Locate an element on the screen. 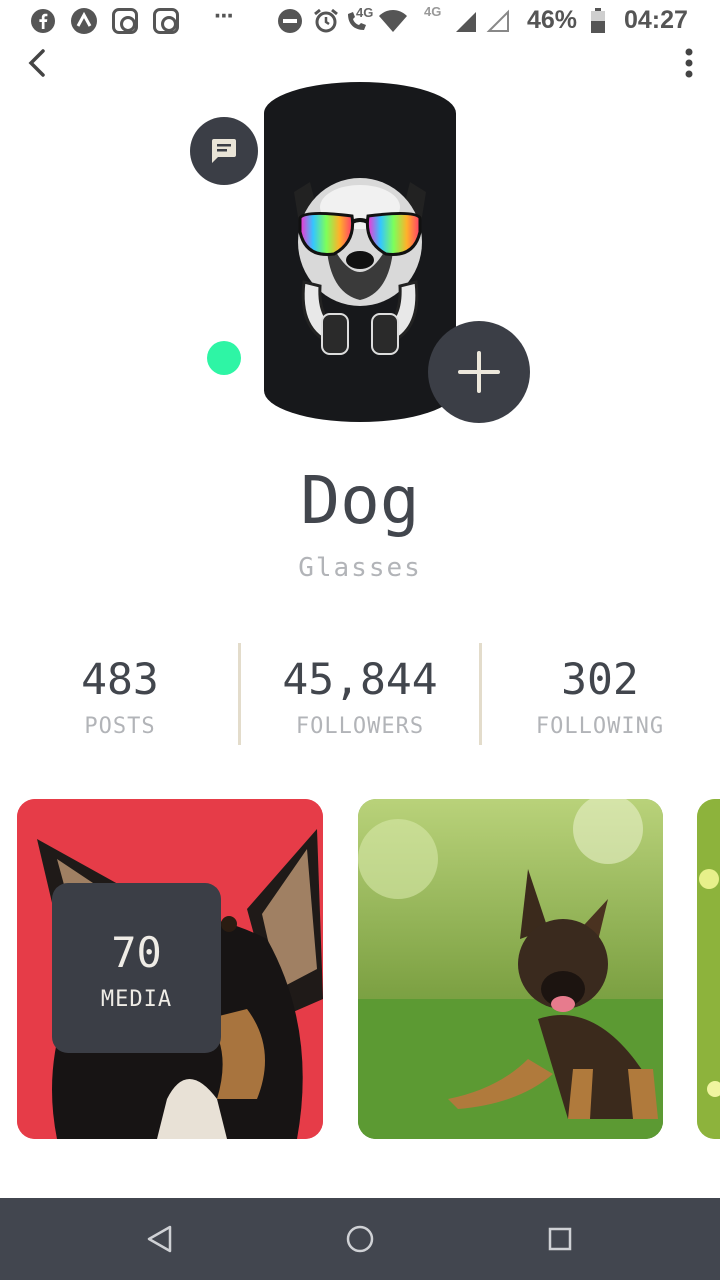  media-count-badge: 70 MEDIA is located at coordinates (136, 968).